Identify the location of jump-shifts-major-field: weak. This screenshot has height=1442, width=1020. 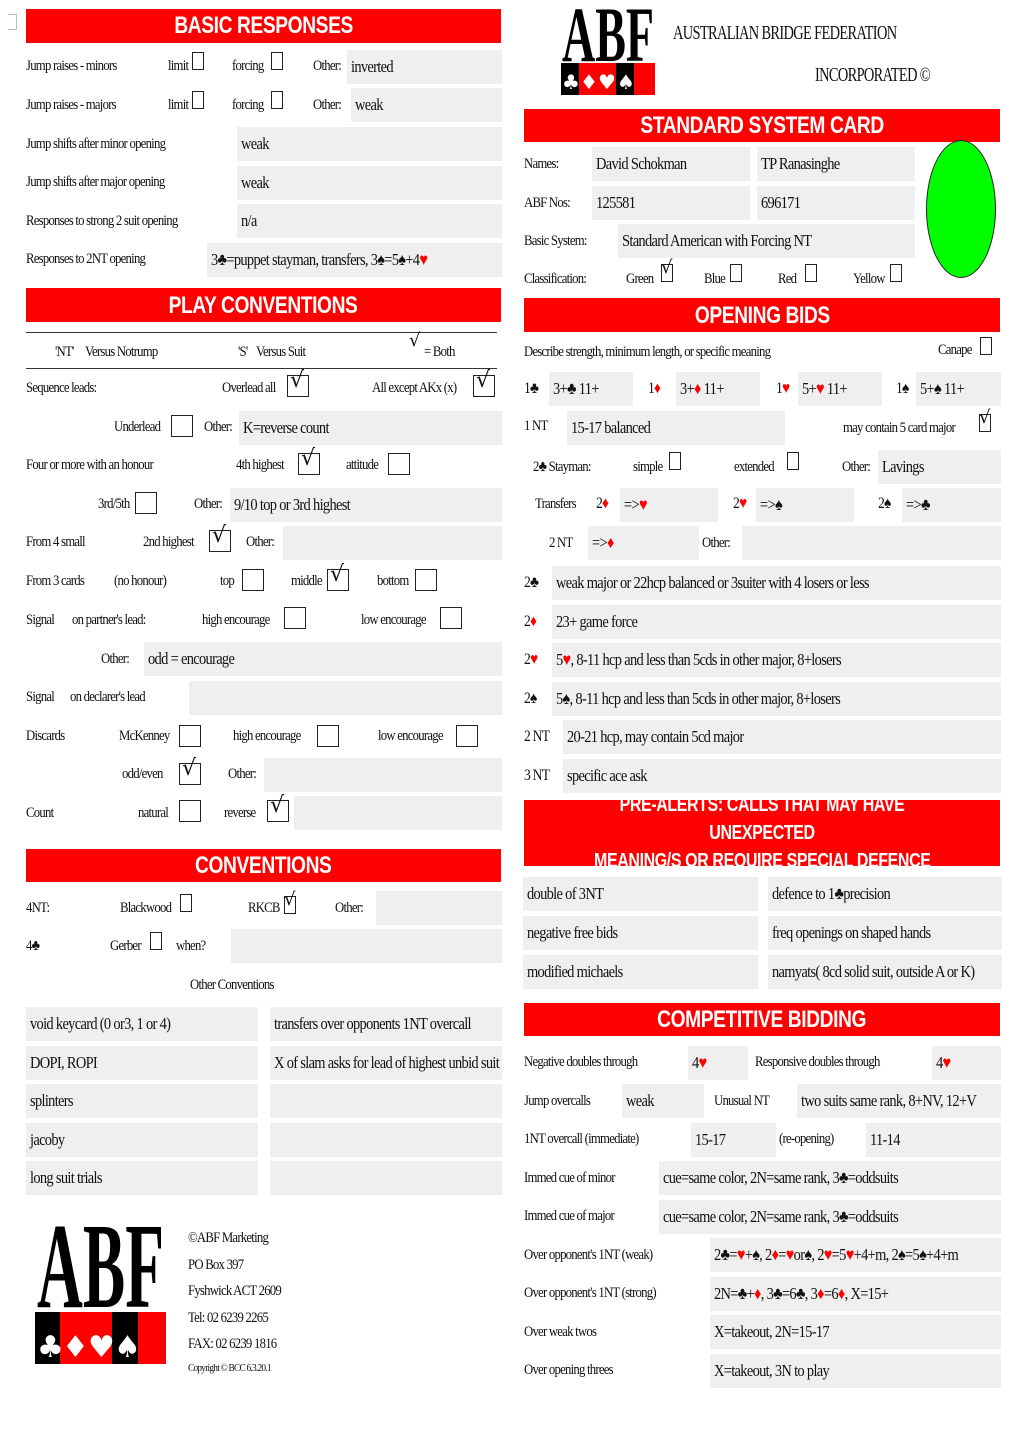
(369, 183).